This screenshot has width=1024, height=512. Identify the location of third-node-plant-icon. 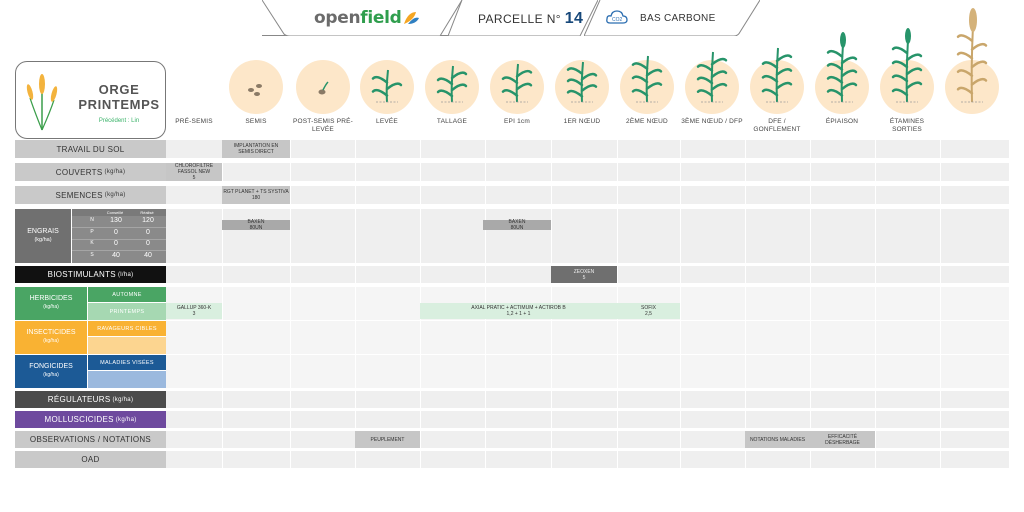
(712, 77).